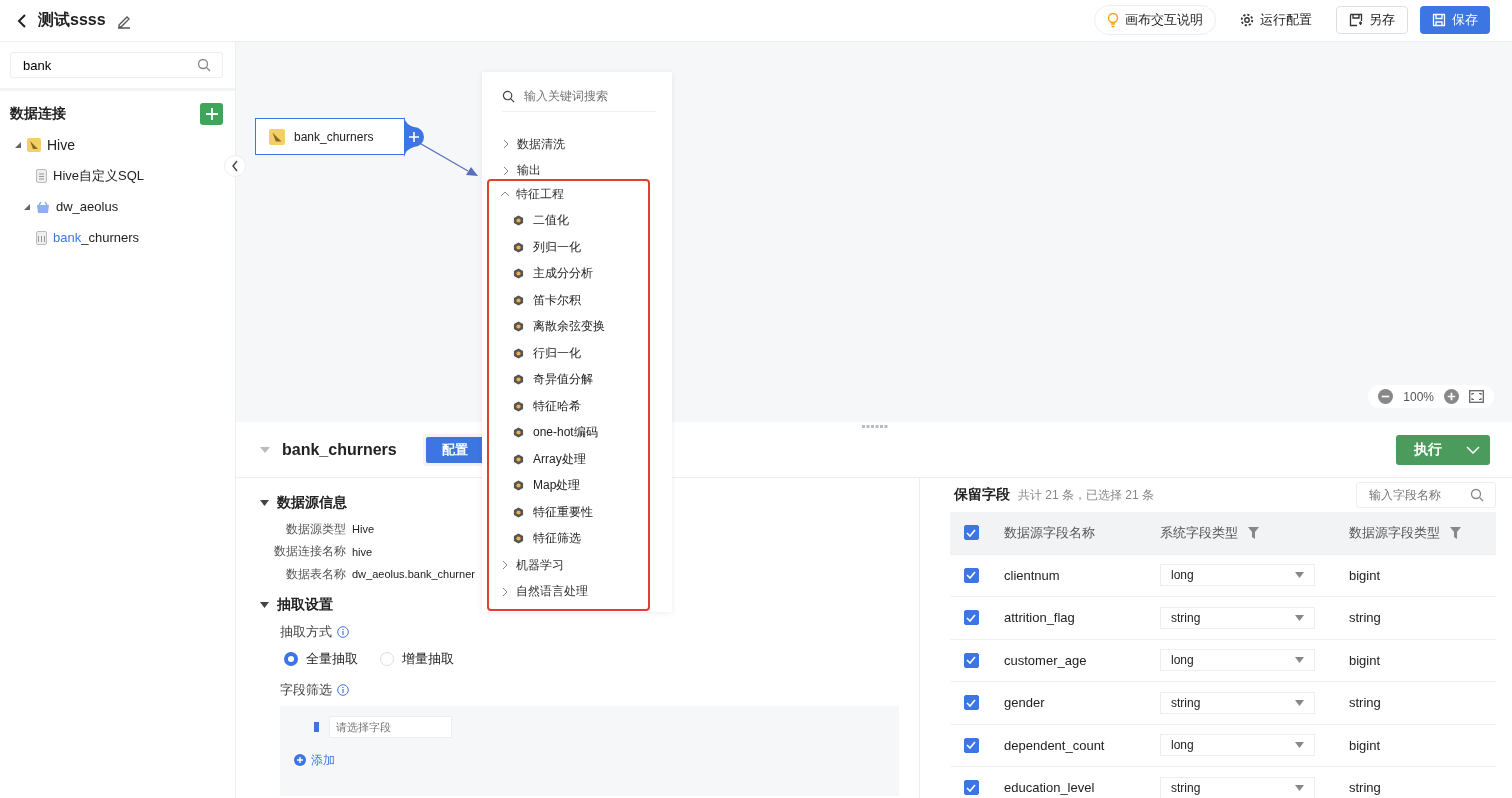 This screenshot has width=1512, height=798. I want to click on header-button: 运行配置, so click(1276, 20).